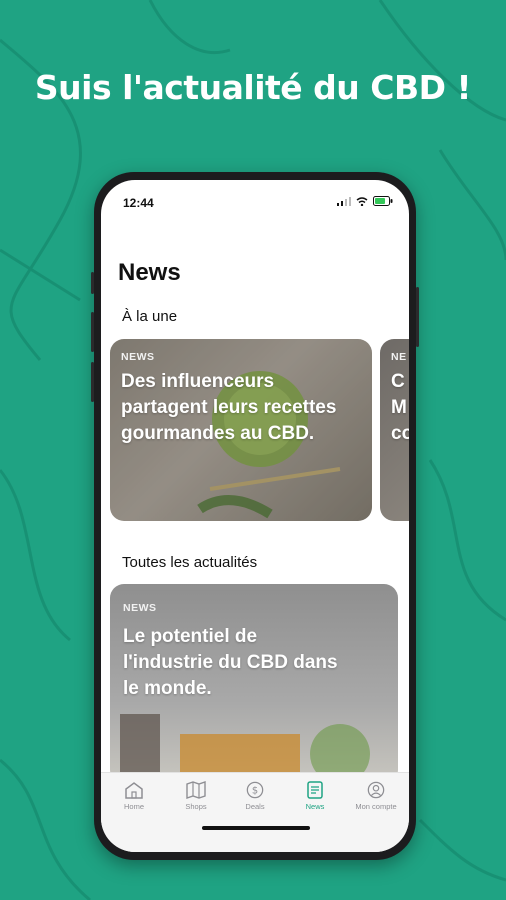  Describe the element at coordinates (92, 332) in the screenshot. I see `phone-volume-up` at that location.